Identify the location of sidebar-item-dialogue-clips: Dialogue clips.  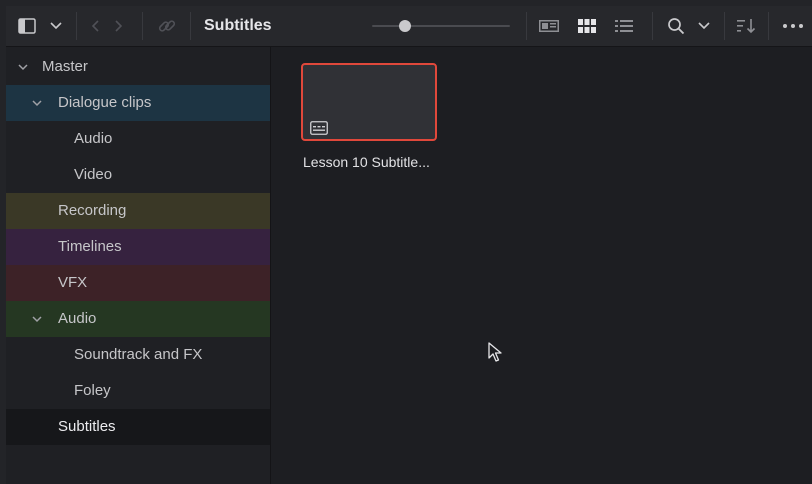
(138, 103).